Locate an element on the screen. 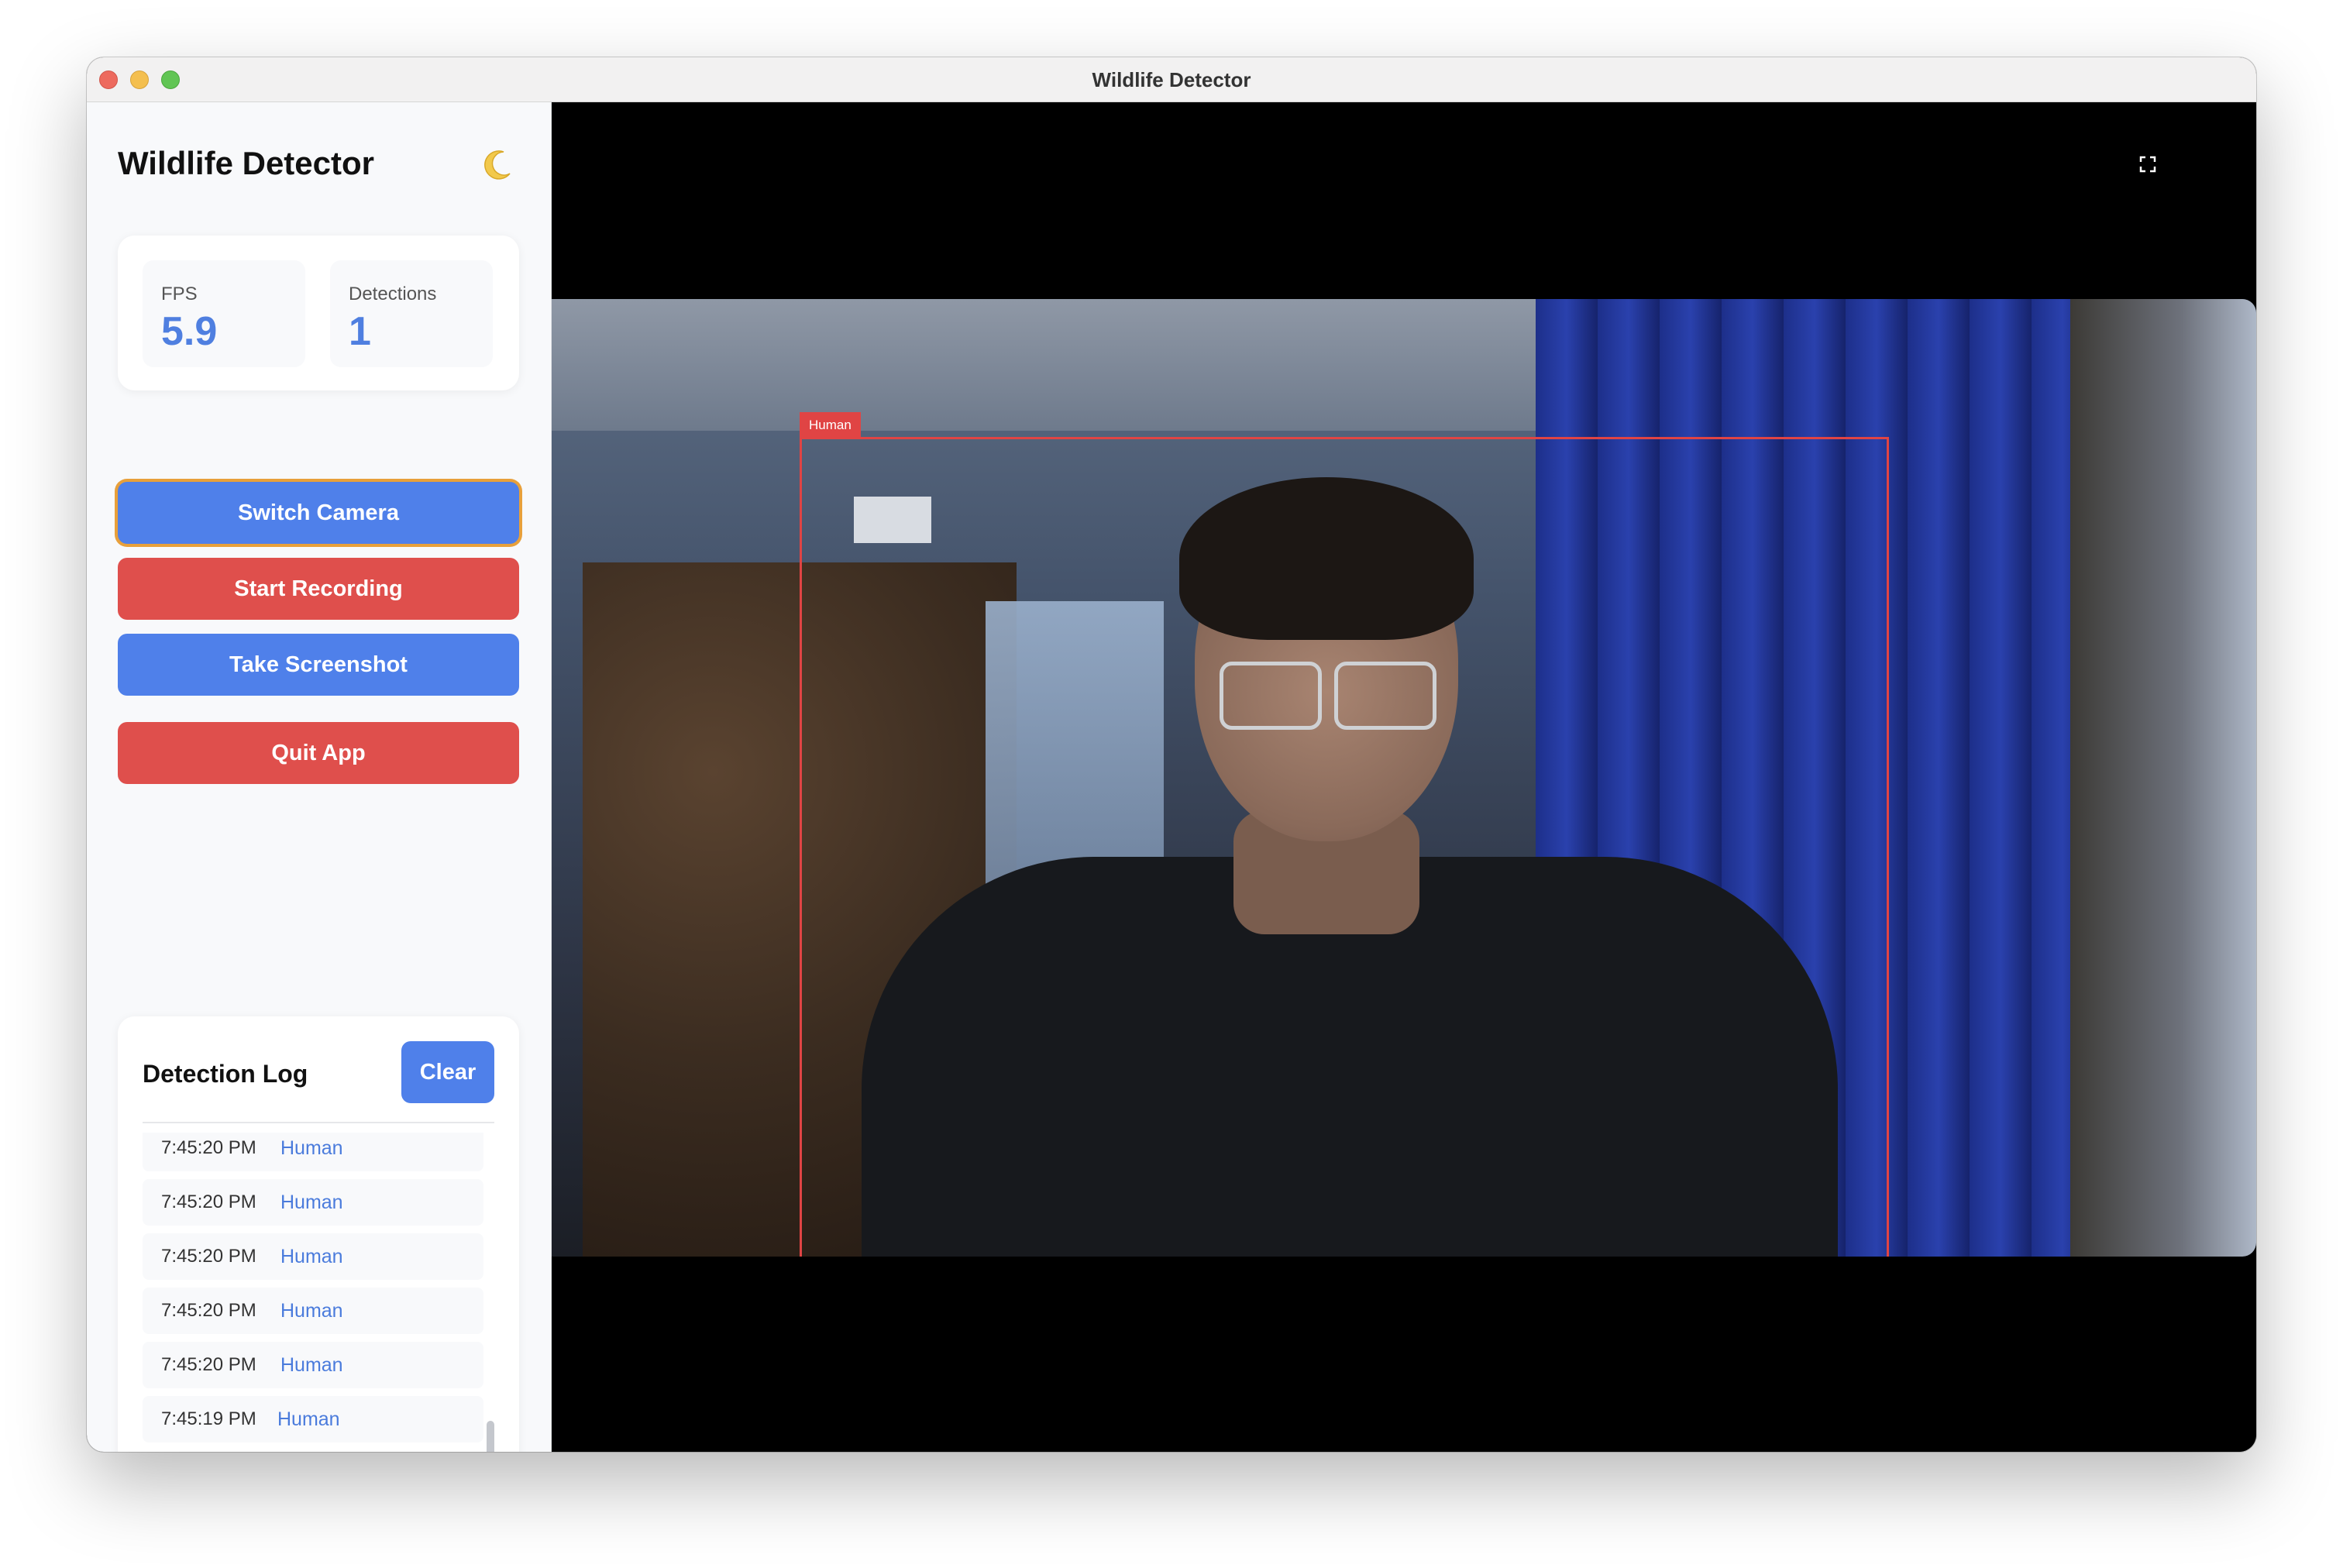 The width and height of the screenshot is (2343, 1568). log-divider is located at coordinates (318, 1122).